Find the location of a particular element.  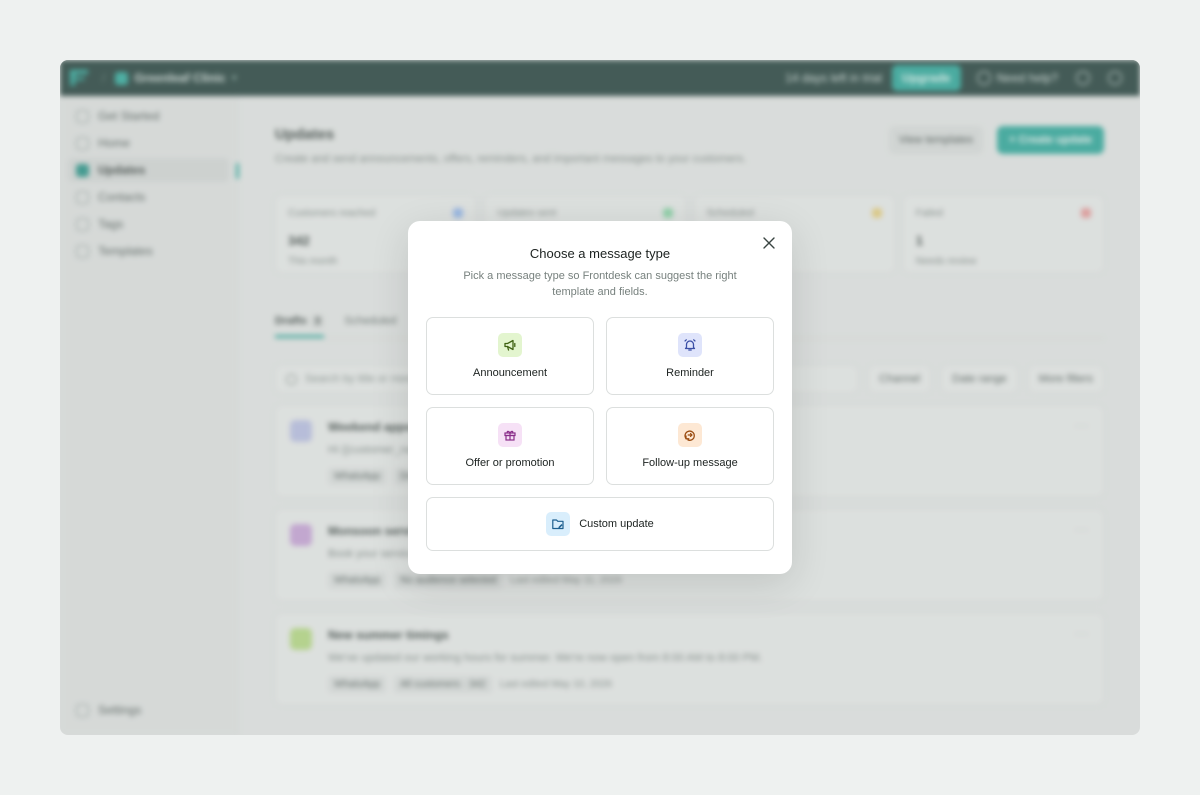

edit-folder-icon is located at coordinates (558, 524).